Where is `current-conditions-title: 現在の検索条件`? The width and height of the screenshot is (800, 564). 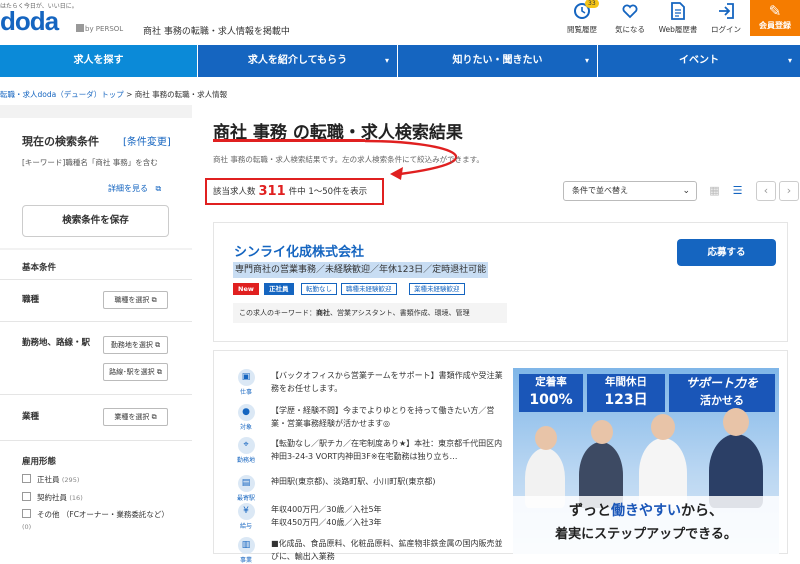
current-conditions-title: 現在の検索条件 is located at coordinates (60, 141).